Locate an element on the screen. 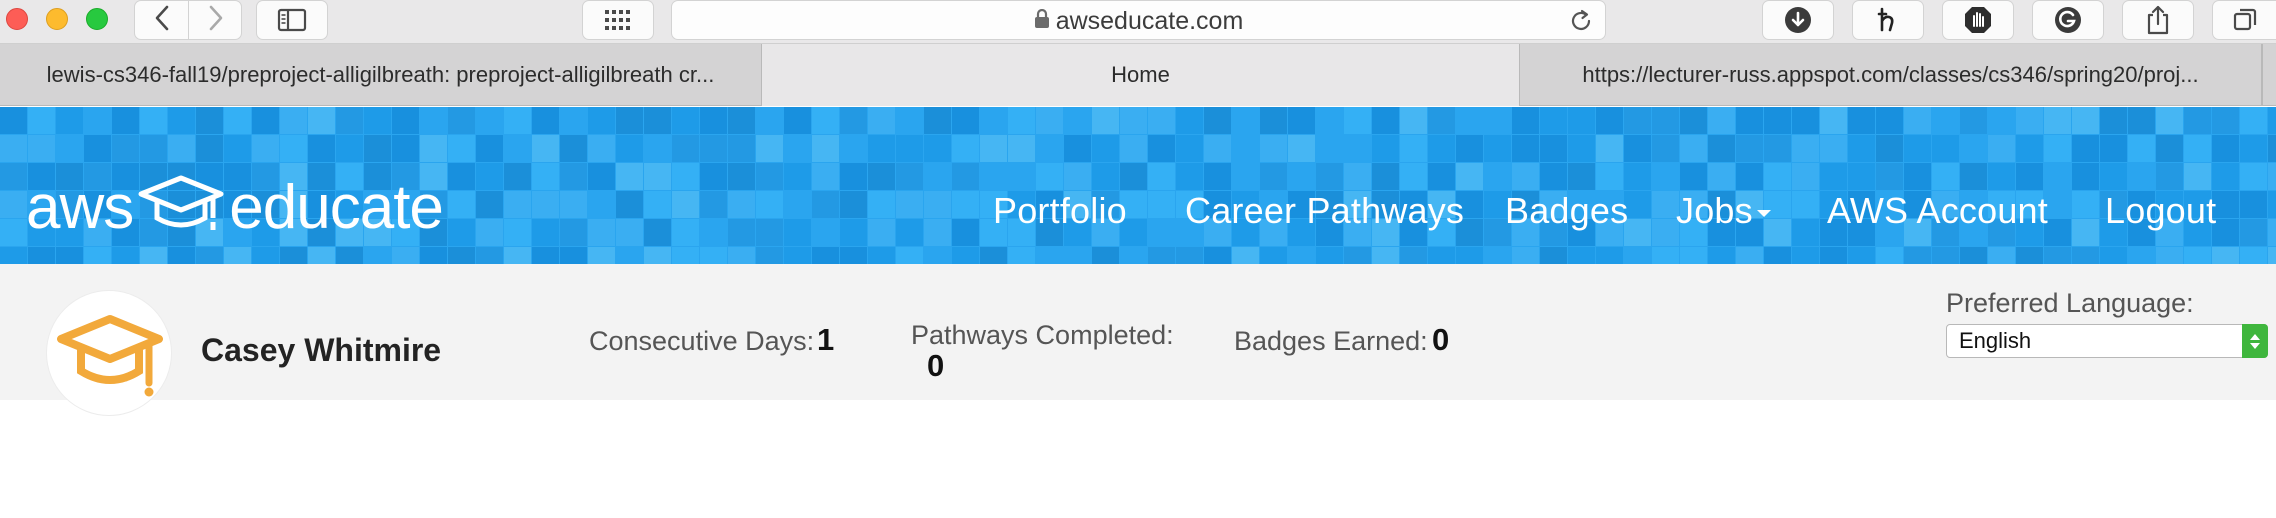 The height and width of the screenshot is (518, 2276). grammarly-extension-button is located at coordinates (2068, 20).